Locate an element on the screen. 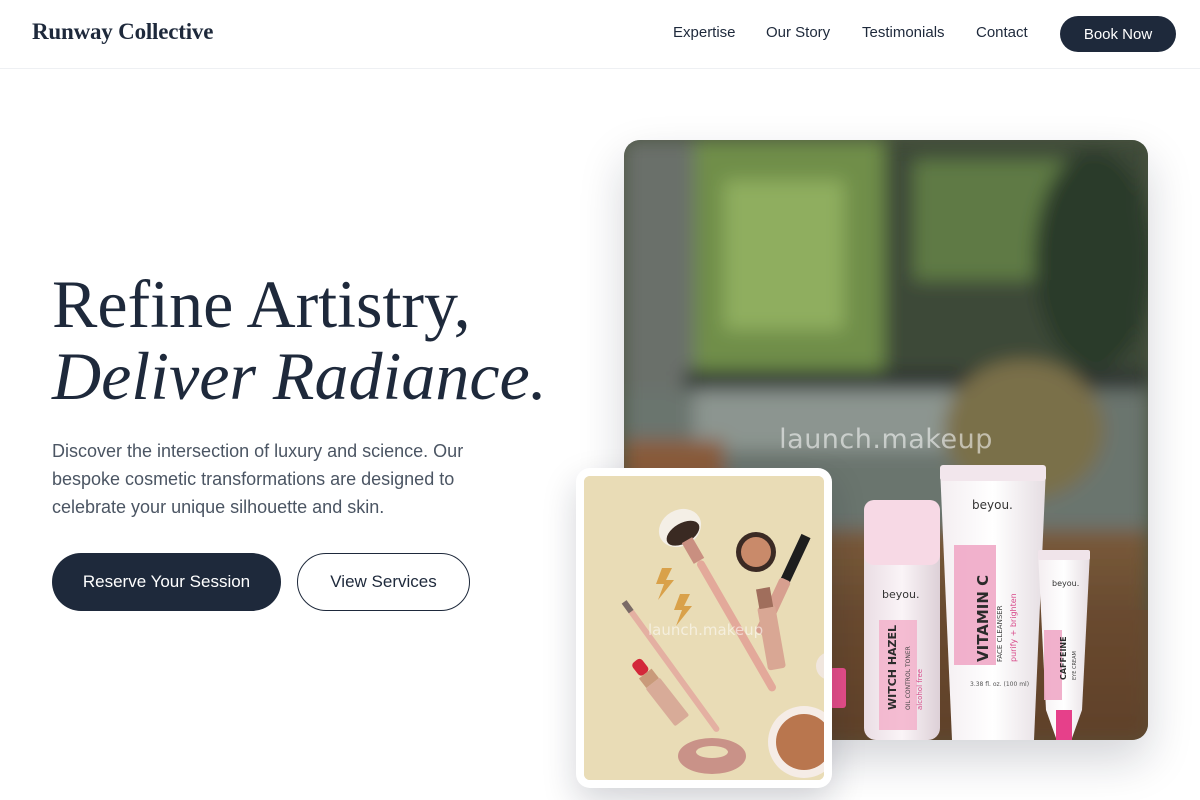 This screenshot has height=800, width=1200. nav-link-our-story: Our Story is located at coordinates (798, 32).